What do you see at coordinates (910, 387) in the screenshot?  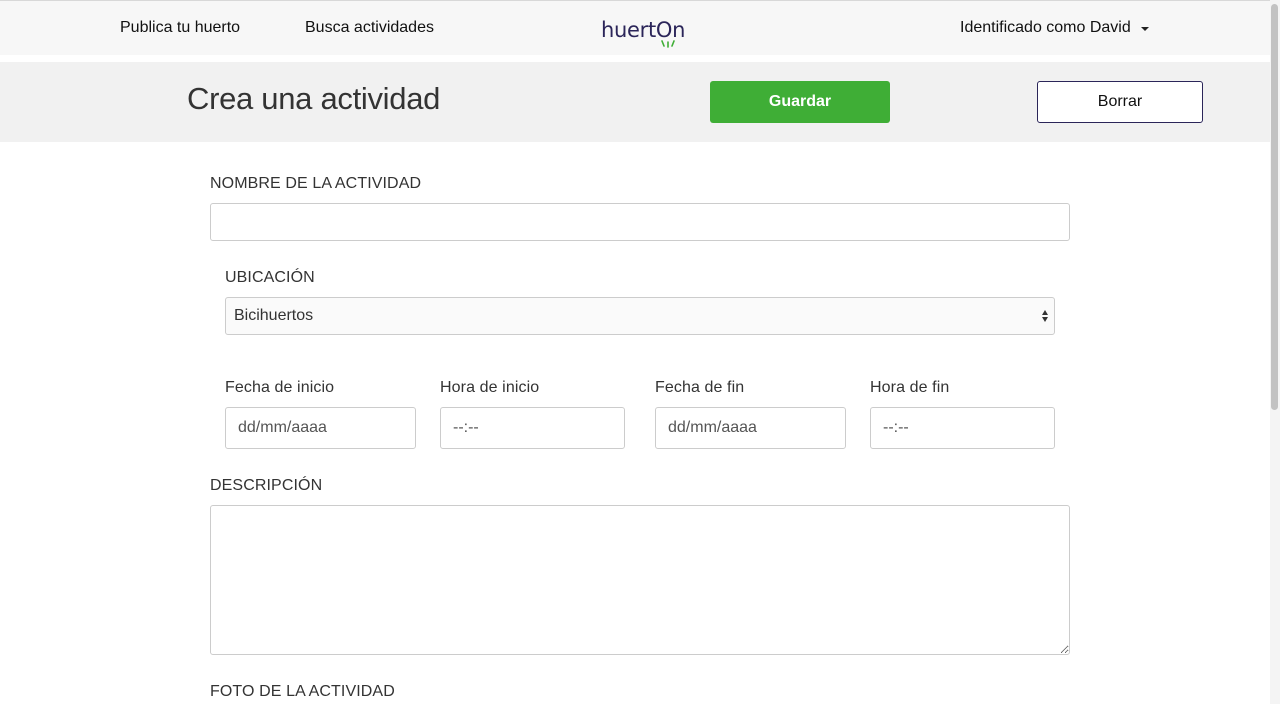 I see `end-time-label: Hora de fin` at bounding box center [910, 387].